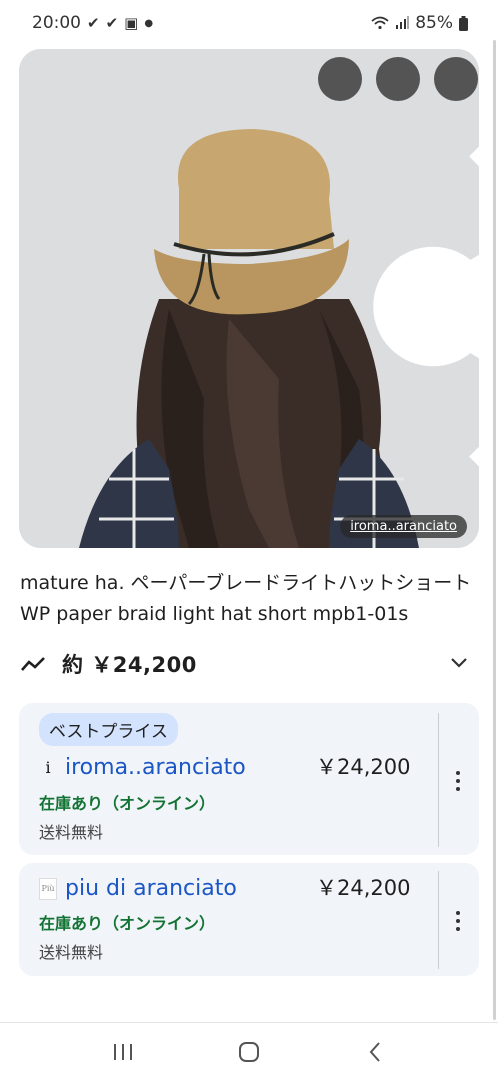 This screenshot has height=1080, width=498. I want to click on home-icon, so click(249, 1051).